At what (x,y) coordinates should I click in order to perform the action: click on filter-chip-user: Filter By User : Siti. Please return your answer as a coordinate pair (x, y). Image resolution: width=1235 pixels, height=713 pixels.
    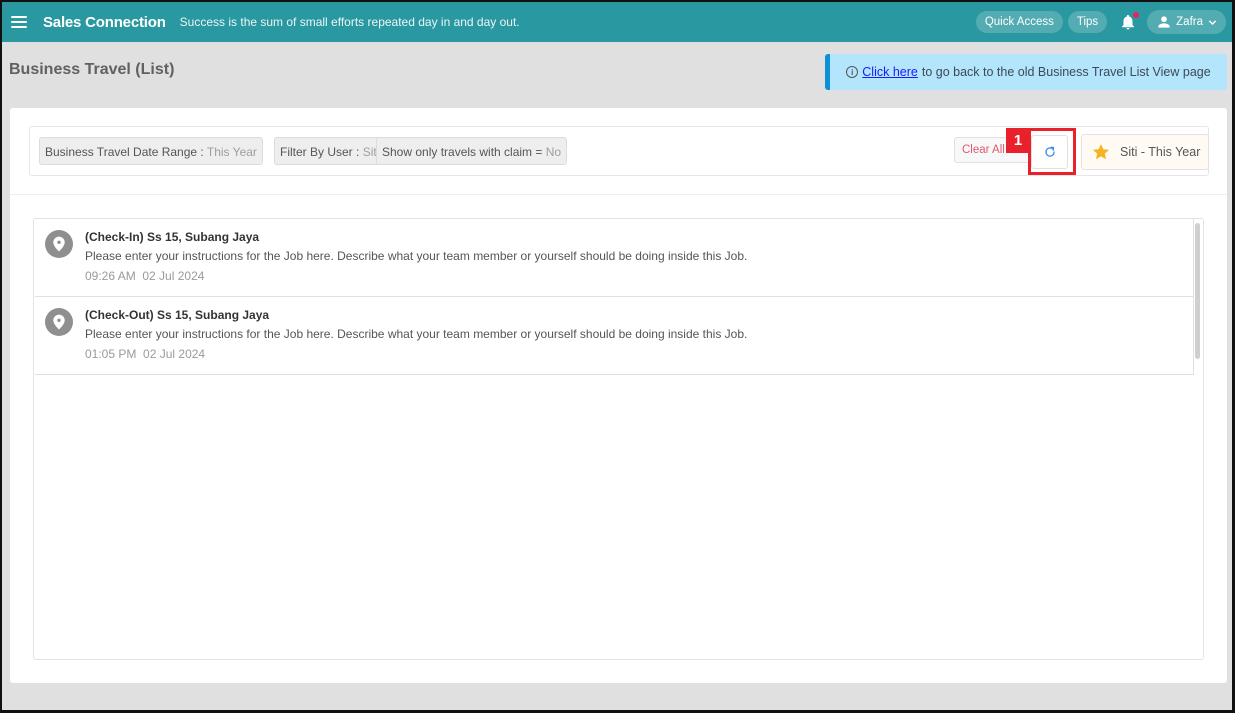
    Looking at the image, I should click on (330, 151).